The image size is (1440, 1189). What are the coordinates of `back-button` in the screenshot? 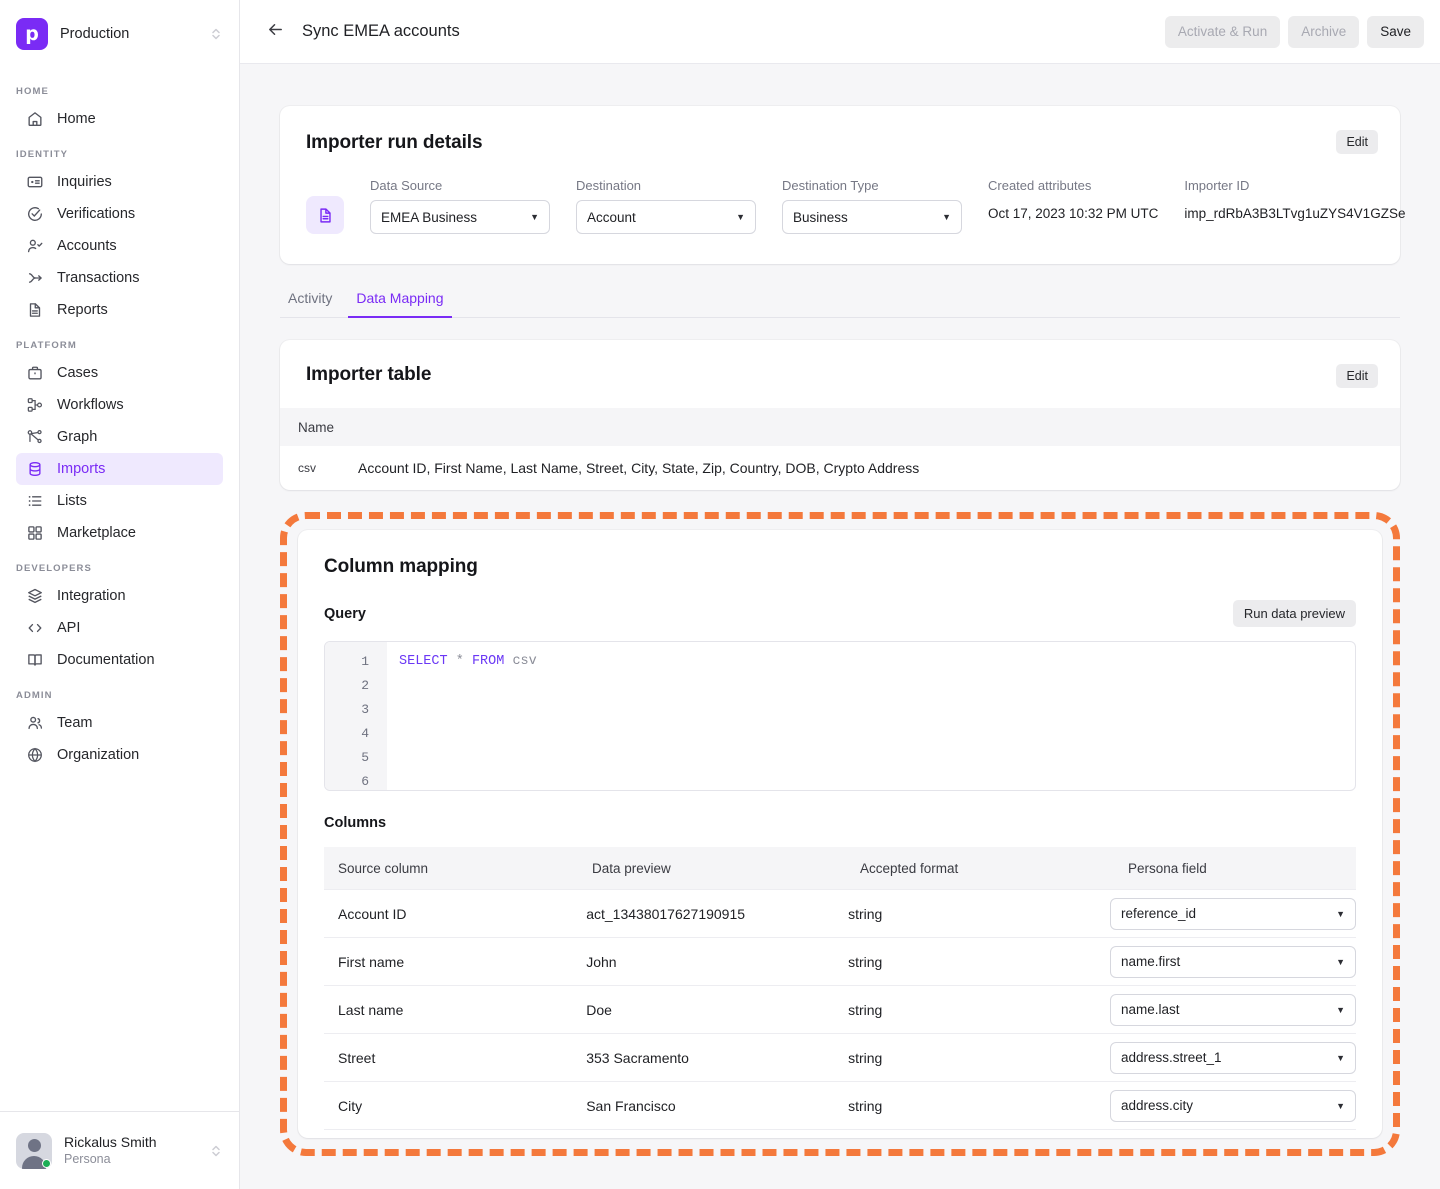 It's located at (275, 32).